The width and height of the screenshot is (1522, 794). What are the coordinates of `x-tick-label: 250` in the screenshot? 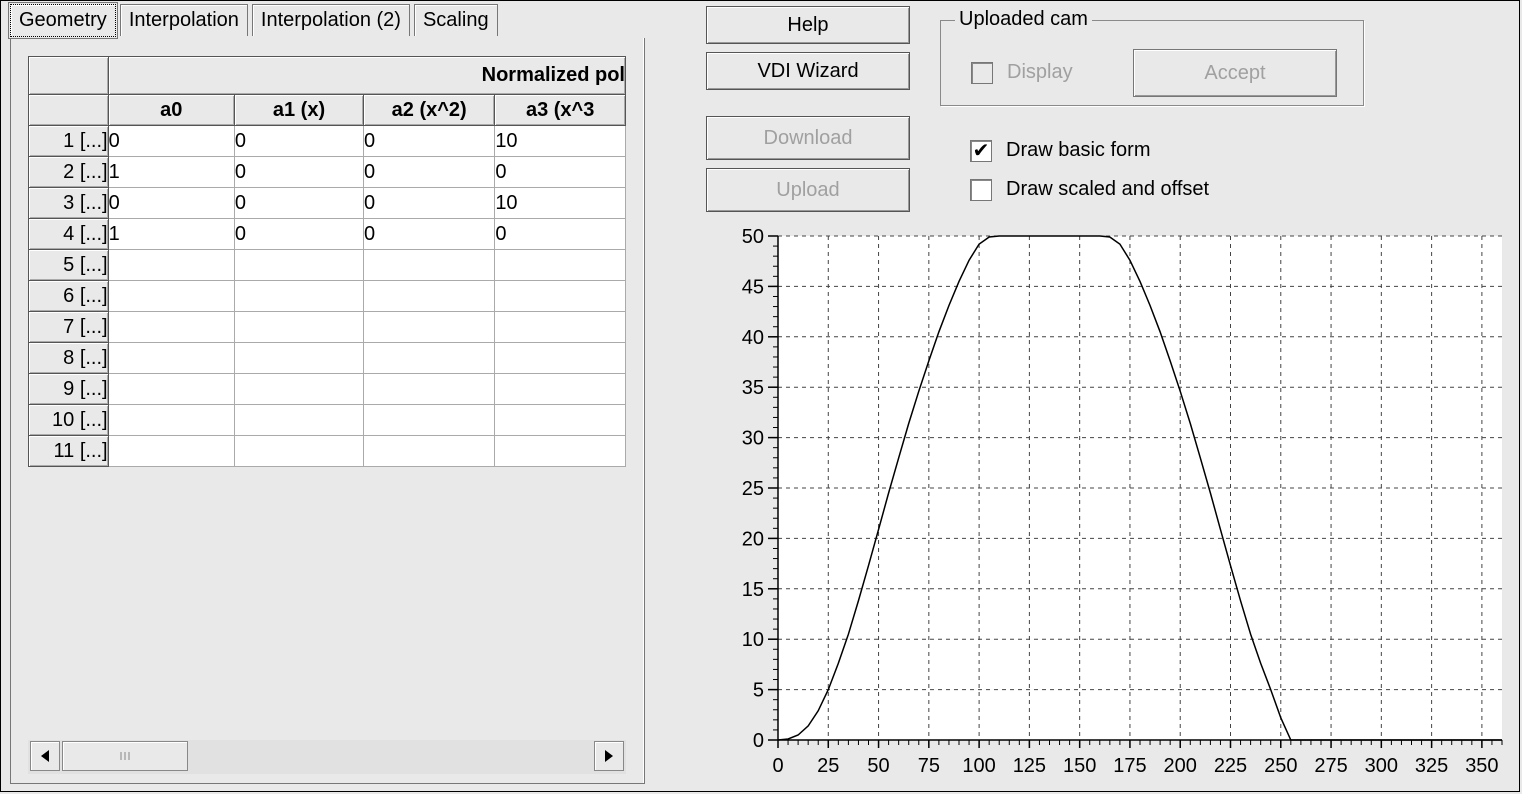 It's located at (1280, 766).